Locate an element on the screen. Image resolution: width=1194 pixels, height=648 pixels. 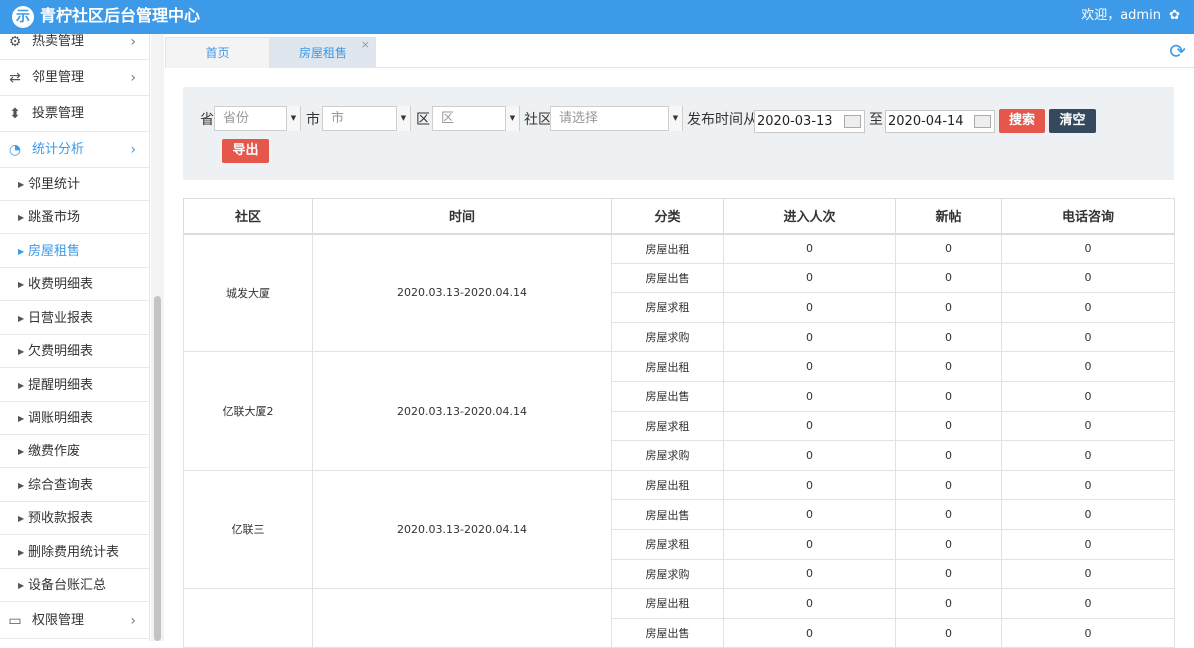
sidebar-sub-item-active: ▶ 房屋租售 is located at coordinates (74, 251).